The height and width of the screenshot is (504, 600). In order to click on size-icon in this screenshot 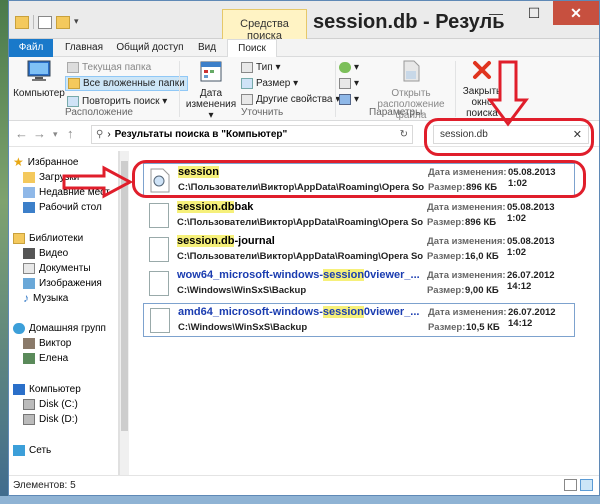, I will do `click(247, 83)`.